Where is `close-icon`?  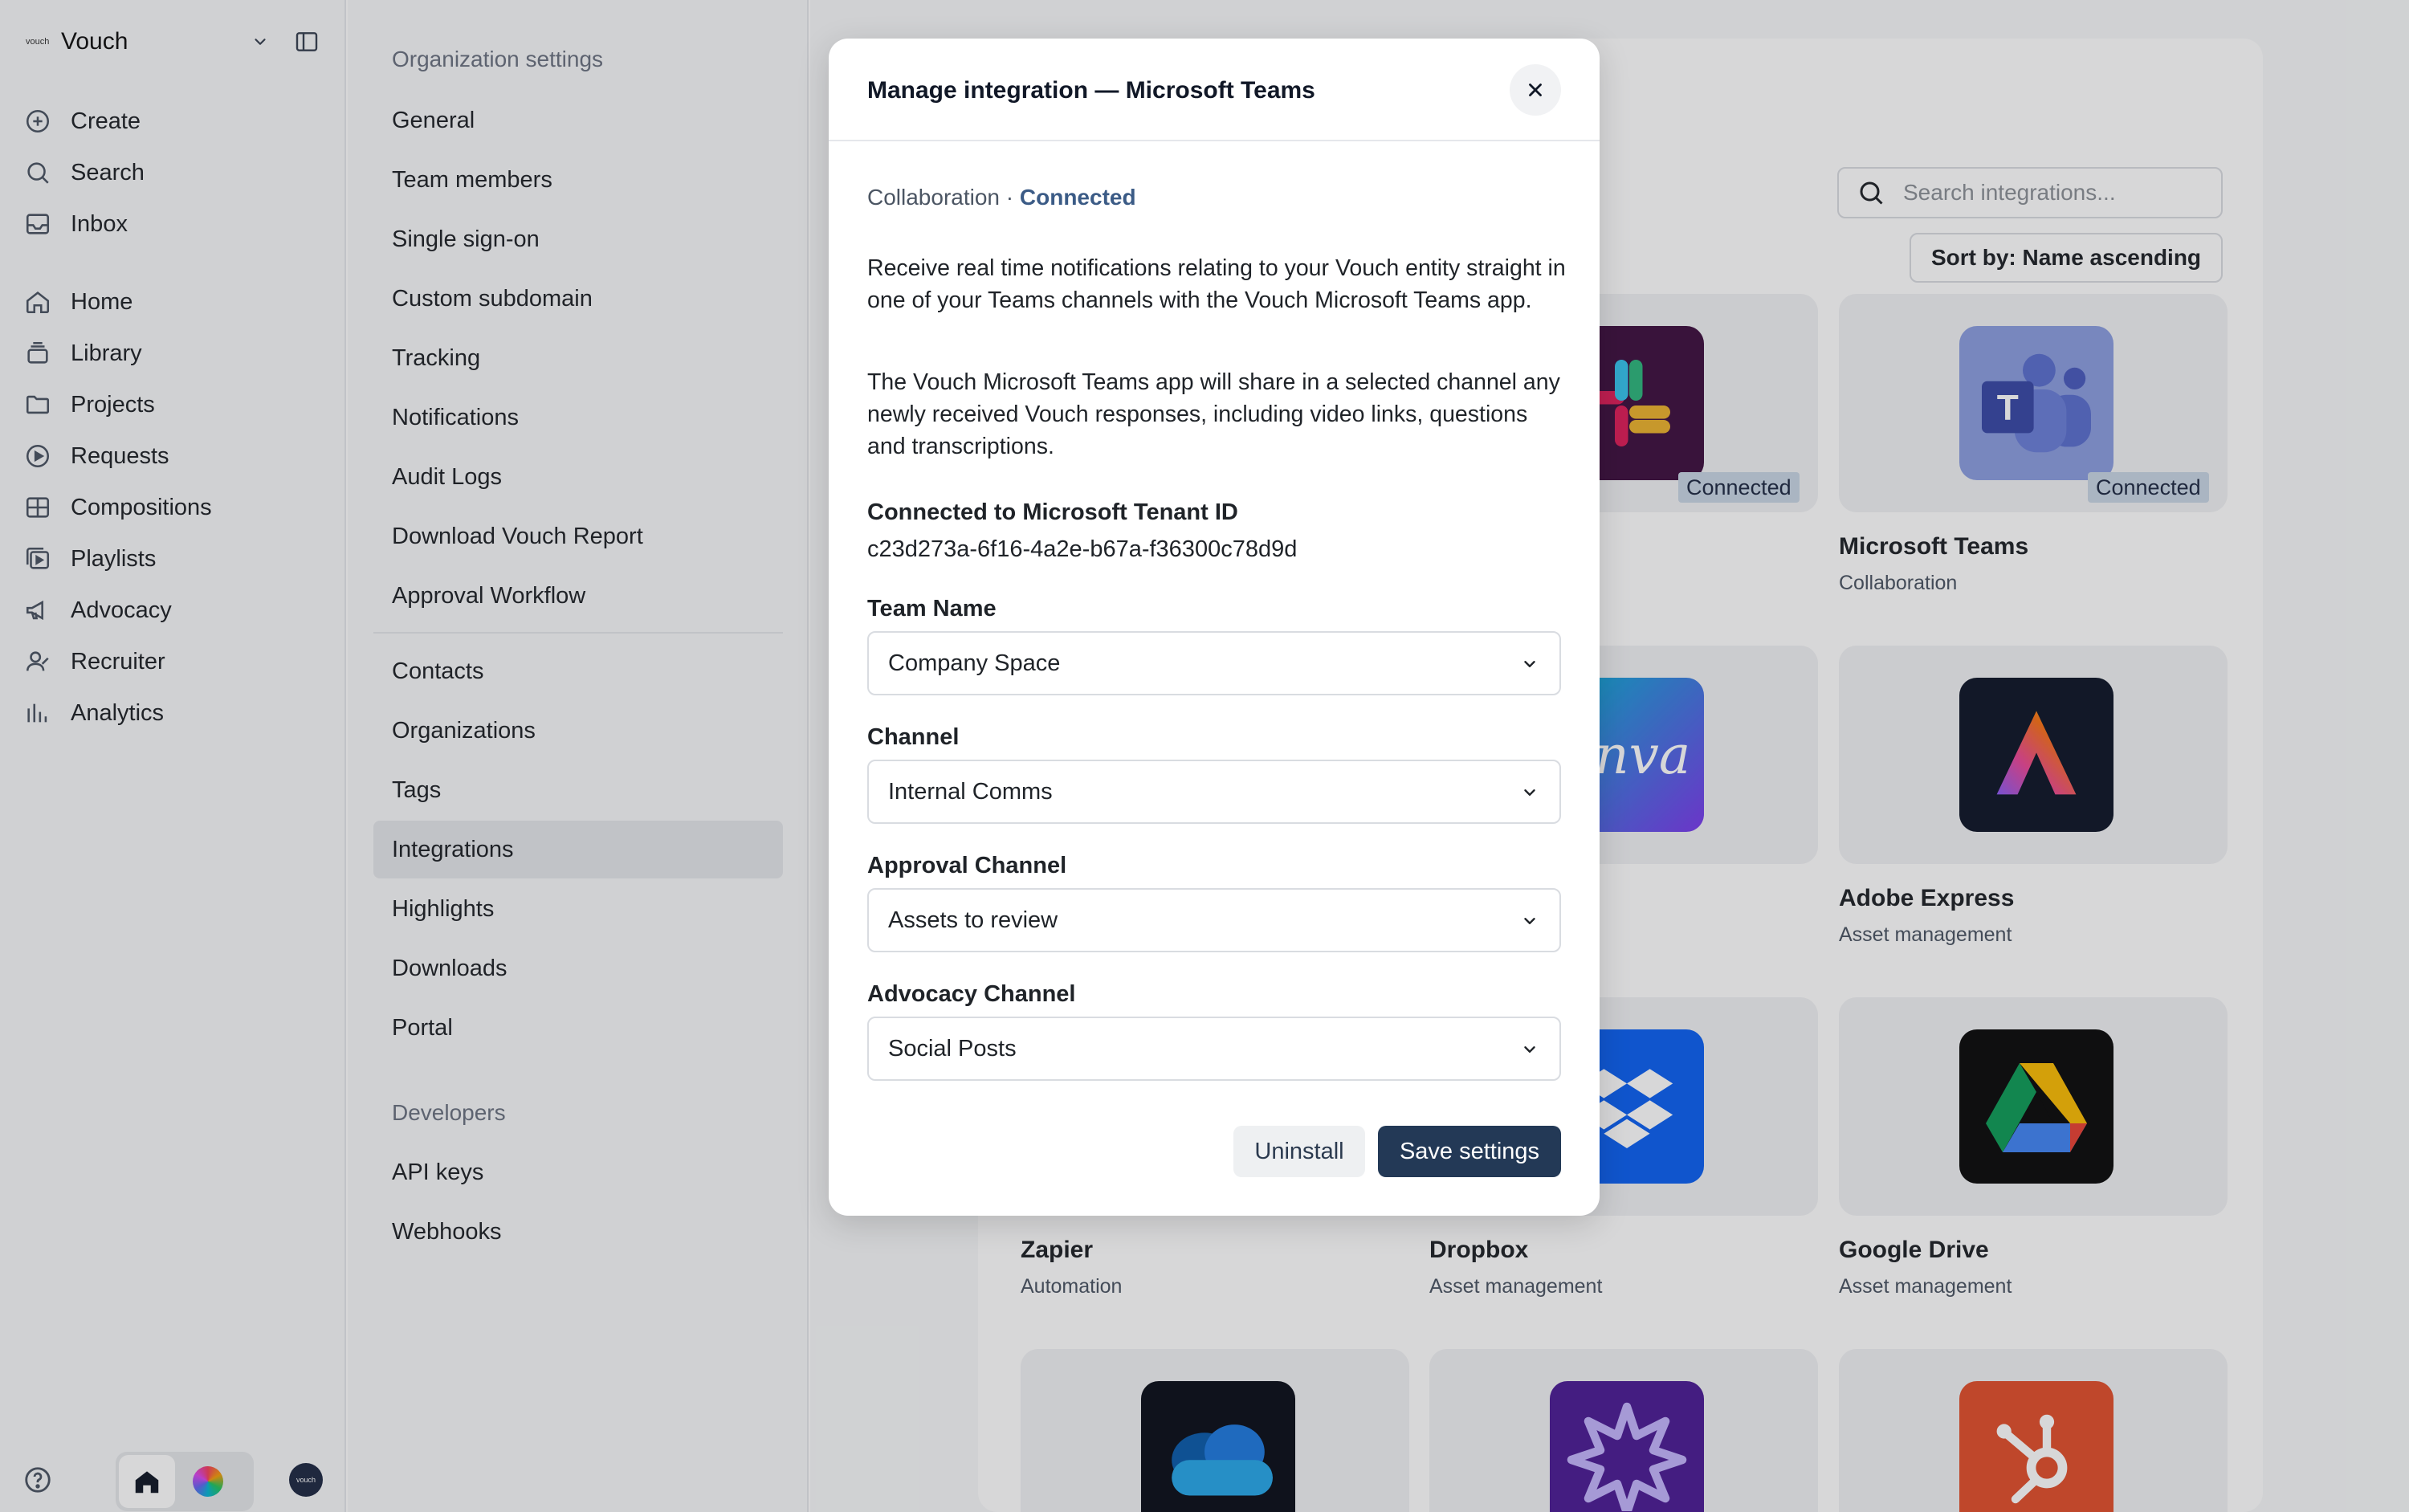
close-icon is located at coordinates (1536, 90).